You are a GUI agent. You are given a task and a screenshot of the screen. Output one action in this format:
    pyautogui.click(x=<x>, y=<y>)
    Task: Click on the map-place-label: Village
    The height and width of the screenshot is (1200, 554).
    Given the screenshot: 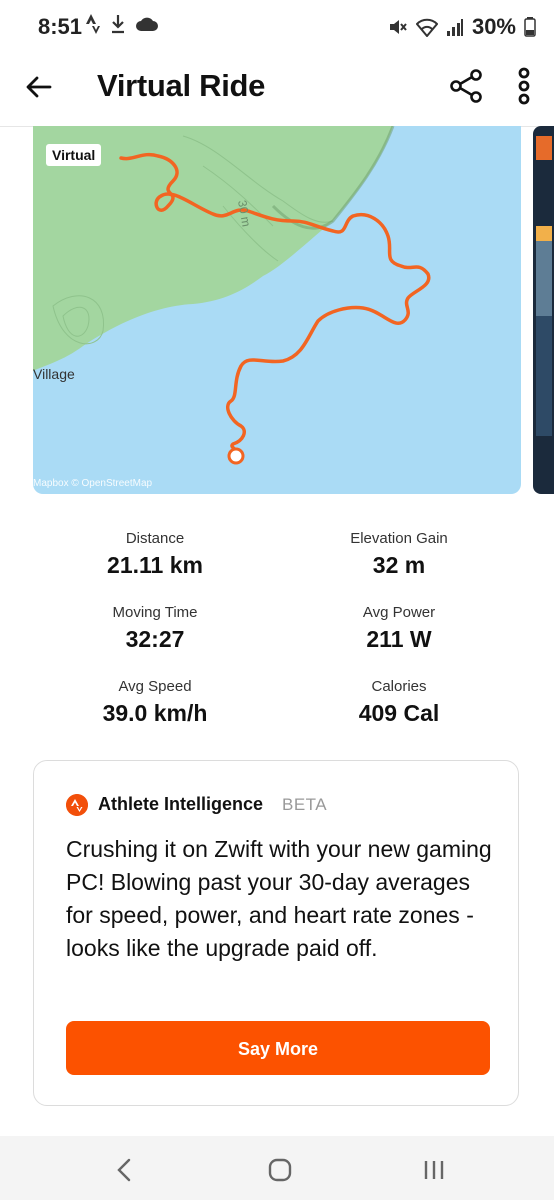 What is the action you would take?
    pyautogui.click(x=54, y=374)
    